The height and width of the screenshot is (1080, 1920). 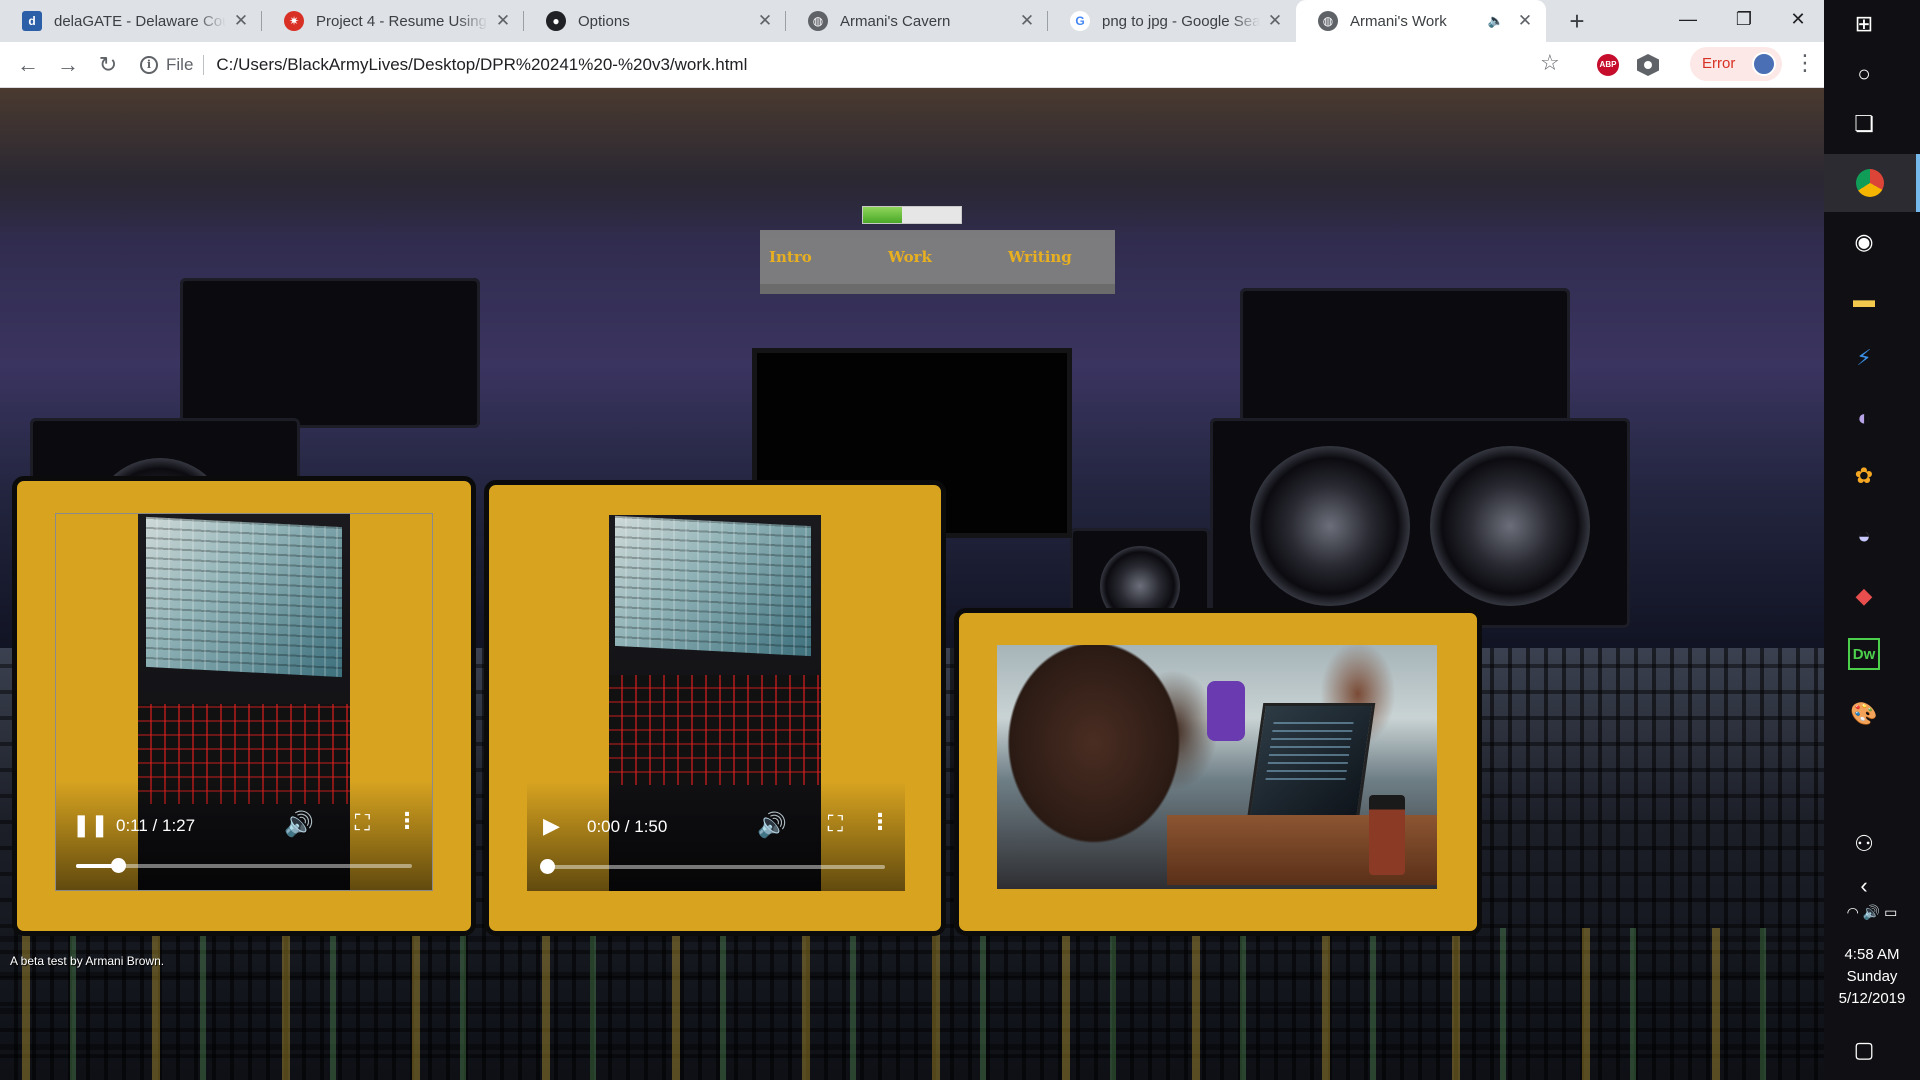 I want to click on progress-fill, so click(x=883, y=215).